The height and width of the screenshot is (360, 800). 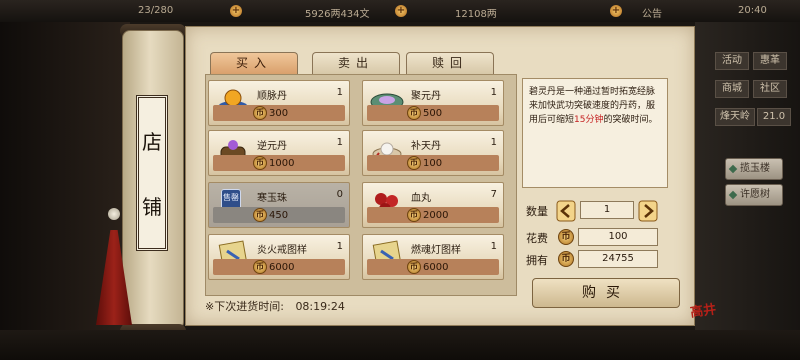 I want to click on item-price: 1000, so click(x=282, y=163).